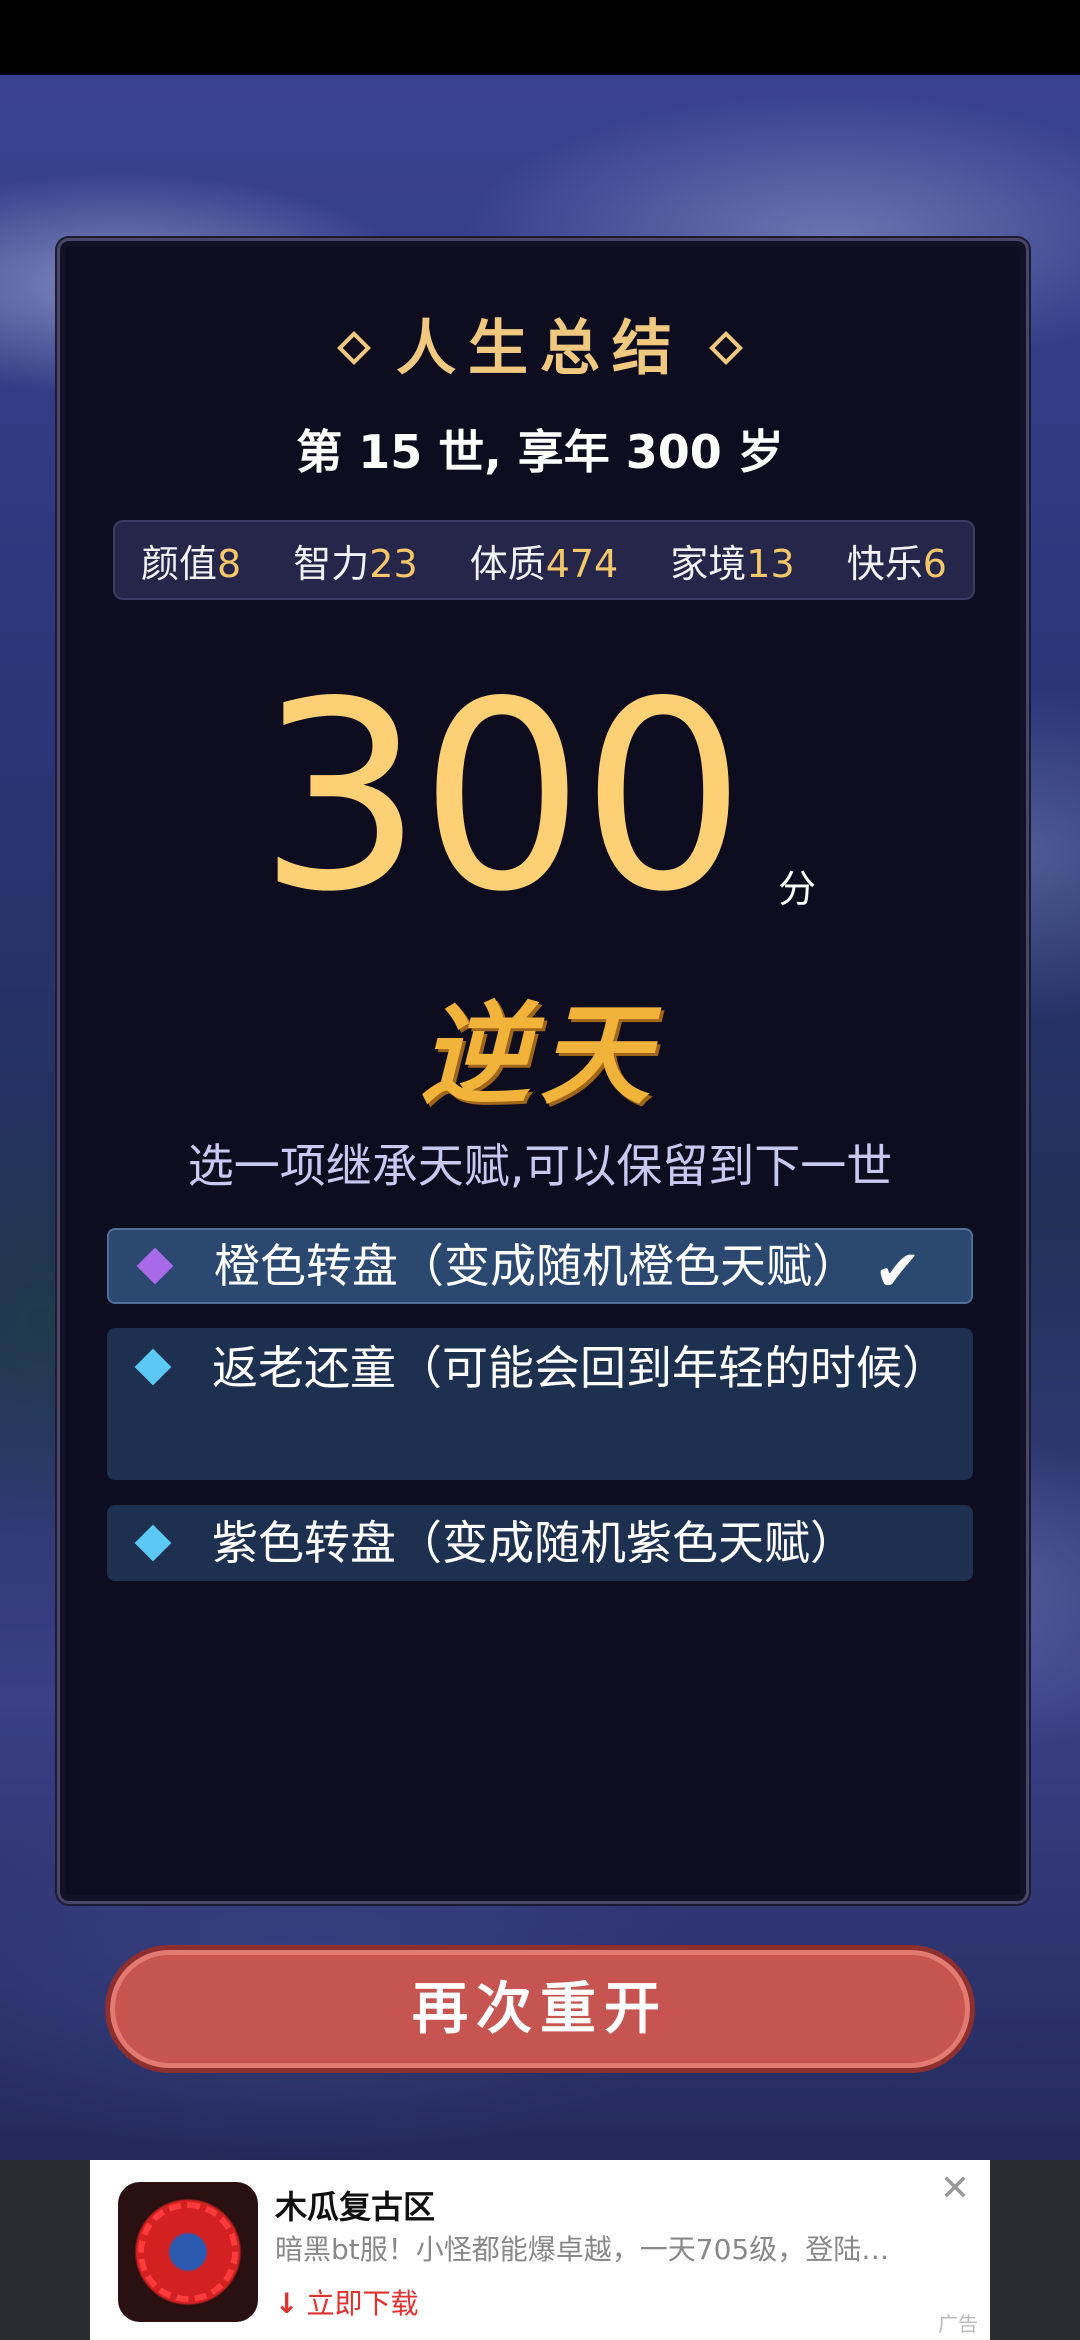 This screenshot has width=1080, height=2340. I want to click on ad-title: 木瓜复古区, so click(355, 2205).